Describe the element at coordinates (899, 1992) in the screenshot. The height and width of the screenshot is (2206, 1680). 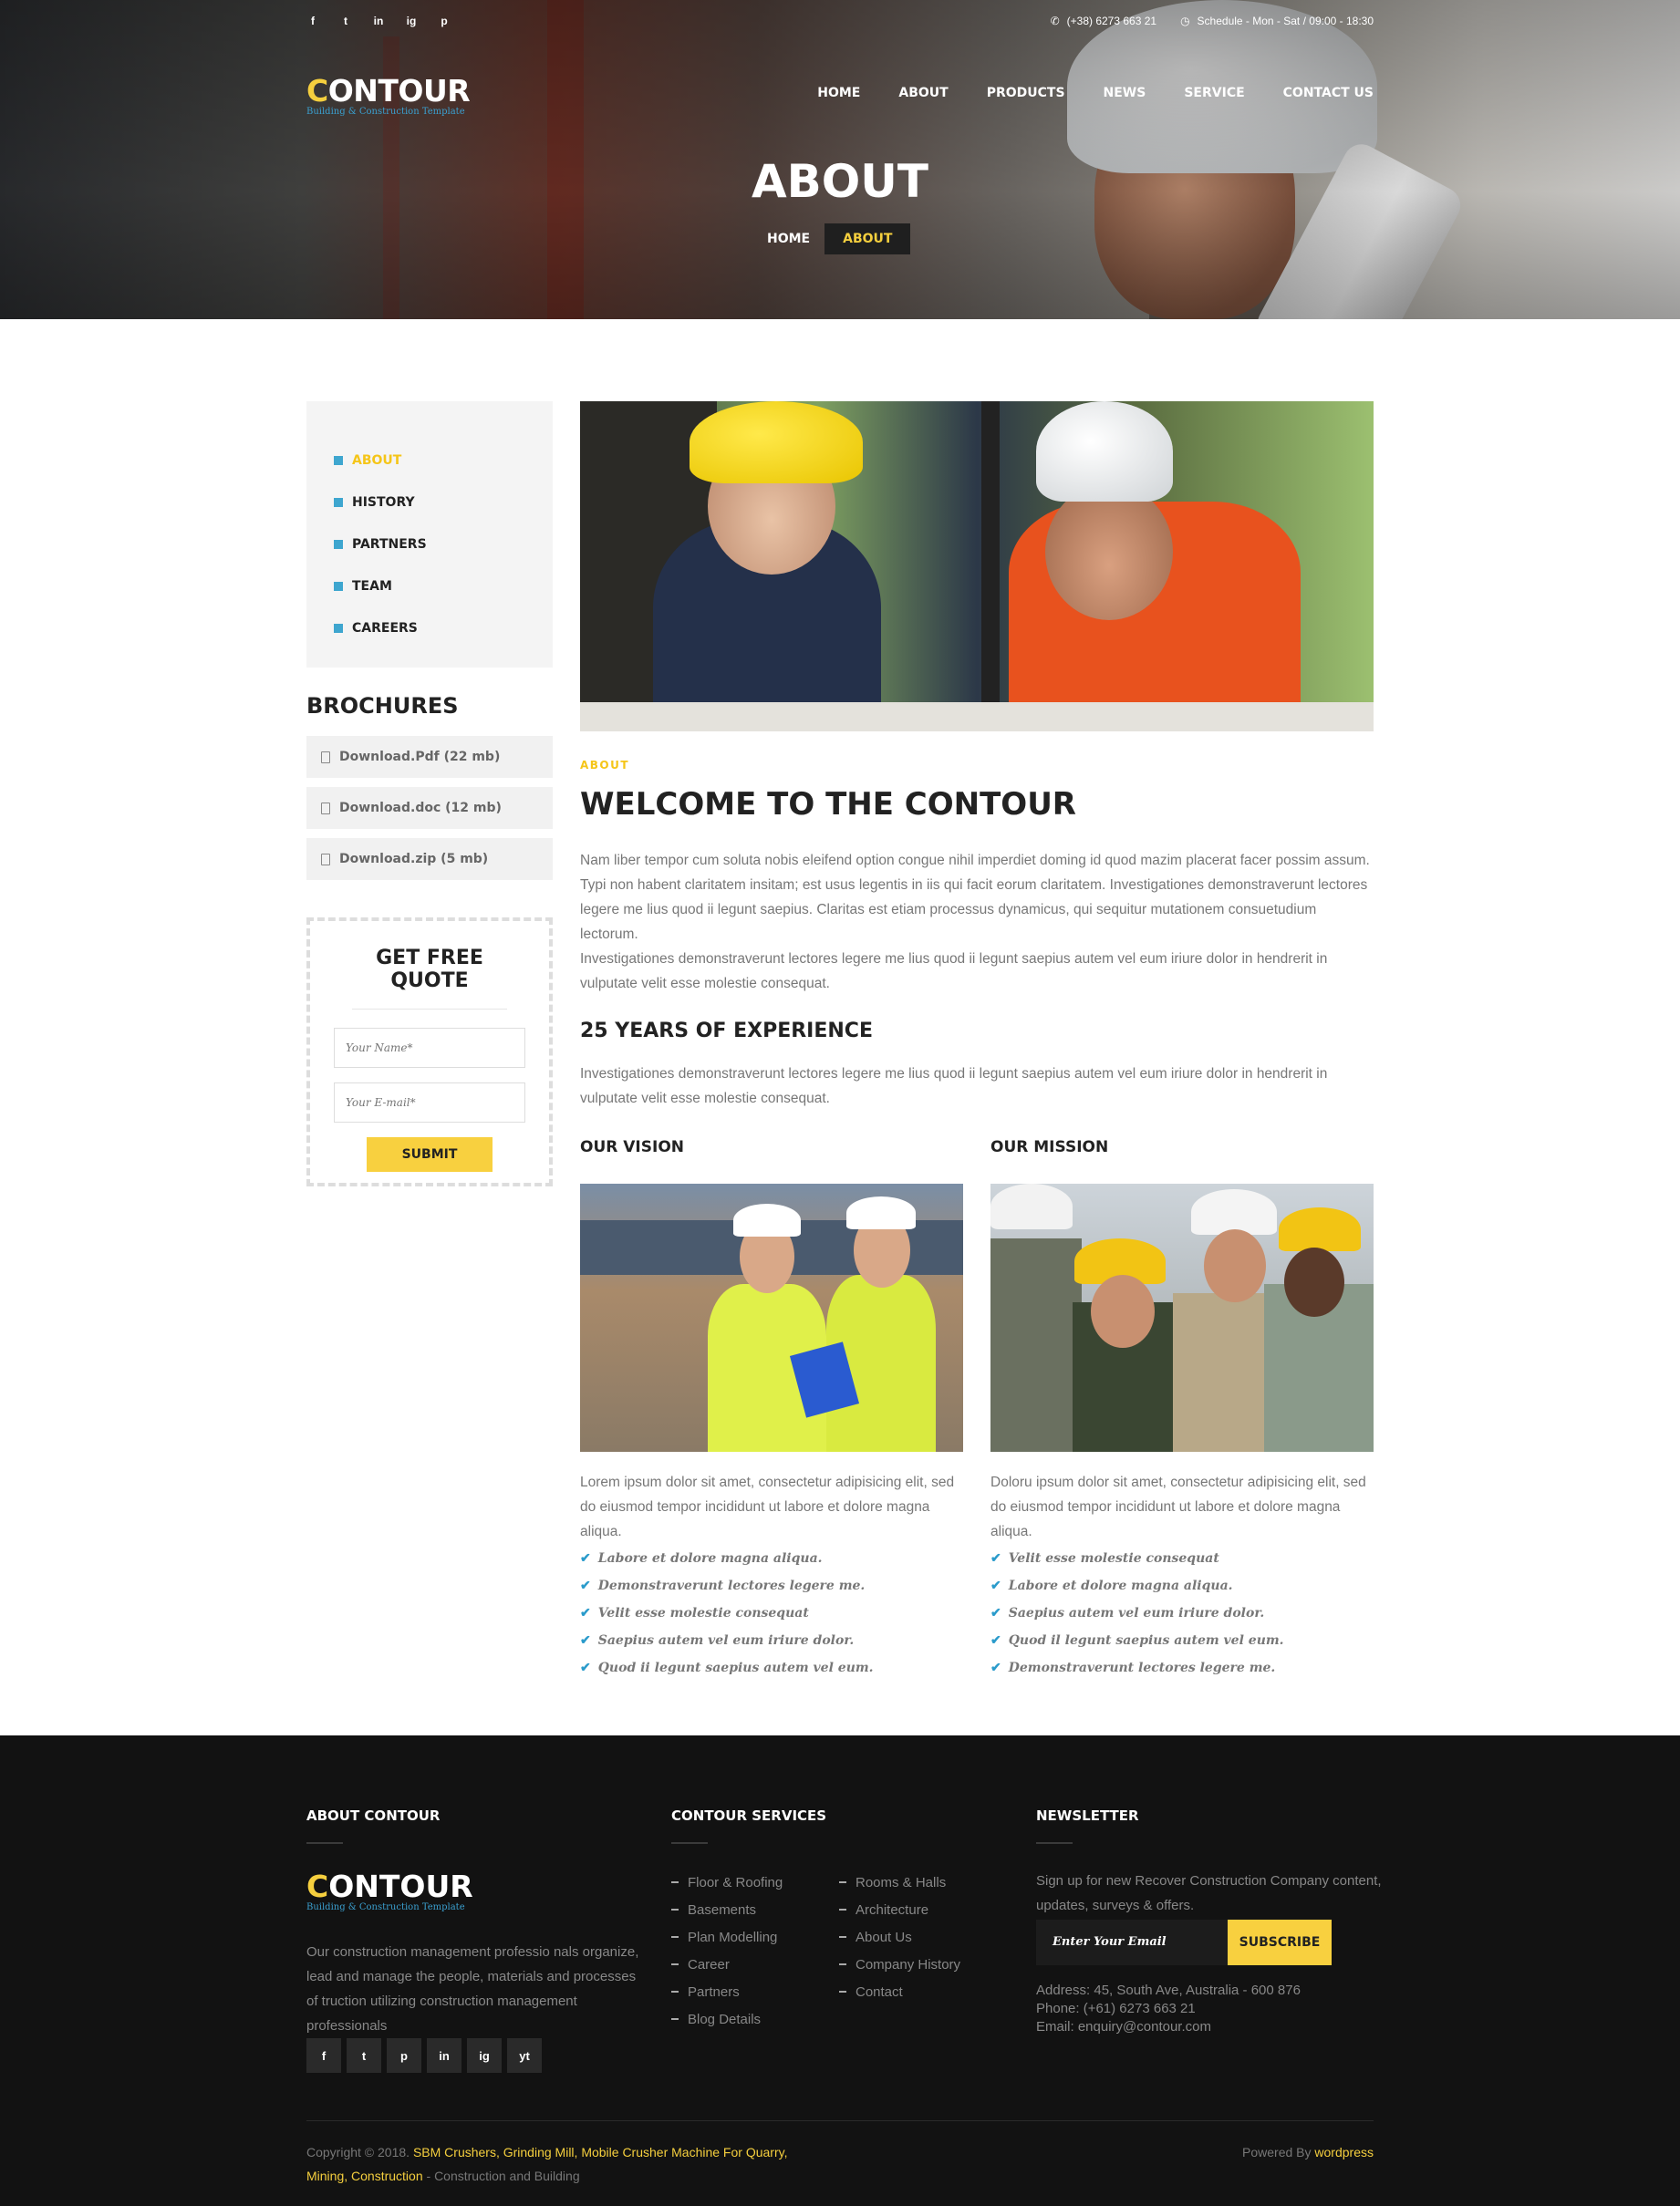
I see `footer-link: Contact` at that location.